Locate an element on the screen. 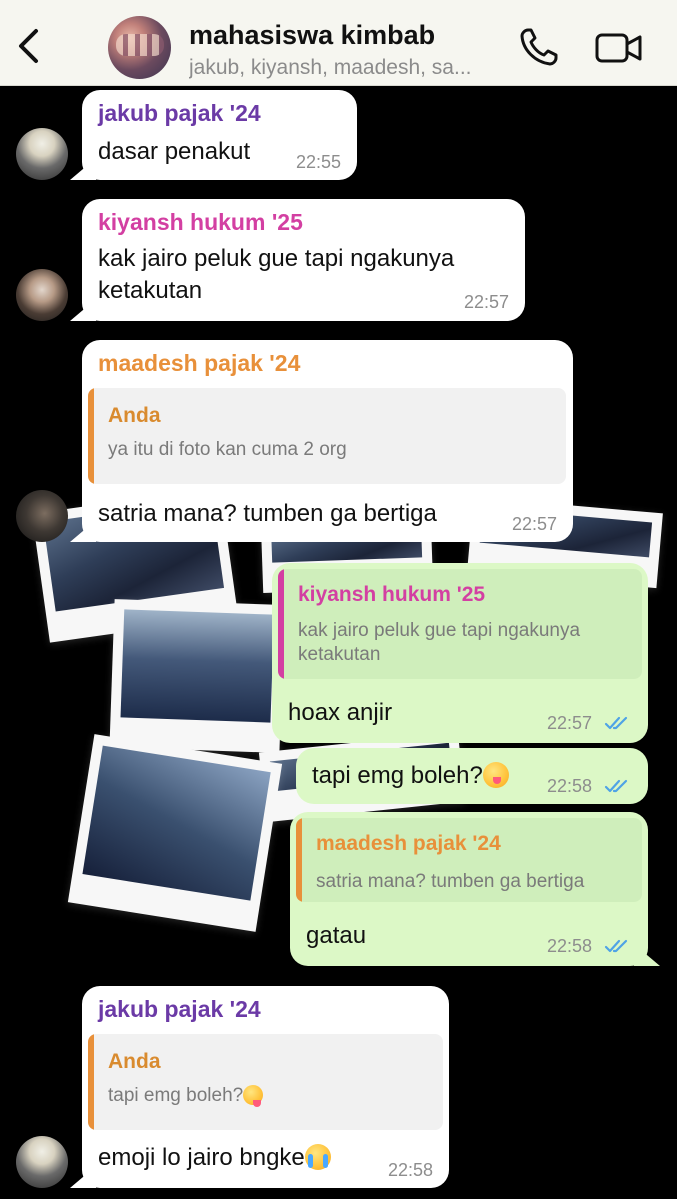 The height and width of the screenshot is (1199, 677). call-button is located at coordinates (539, 47).